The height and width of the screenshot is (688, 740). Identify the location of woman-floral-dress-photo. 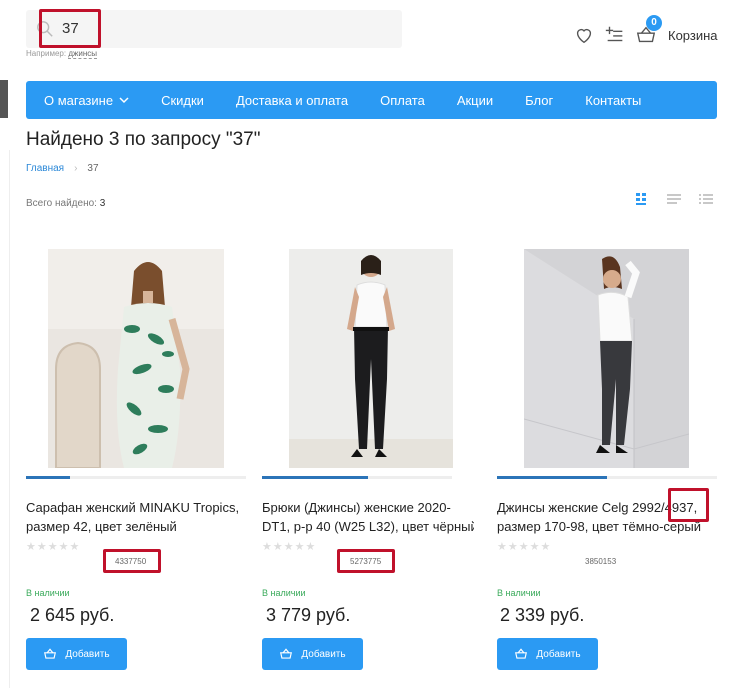
(136, 358).